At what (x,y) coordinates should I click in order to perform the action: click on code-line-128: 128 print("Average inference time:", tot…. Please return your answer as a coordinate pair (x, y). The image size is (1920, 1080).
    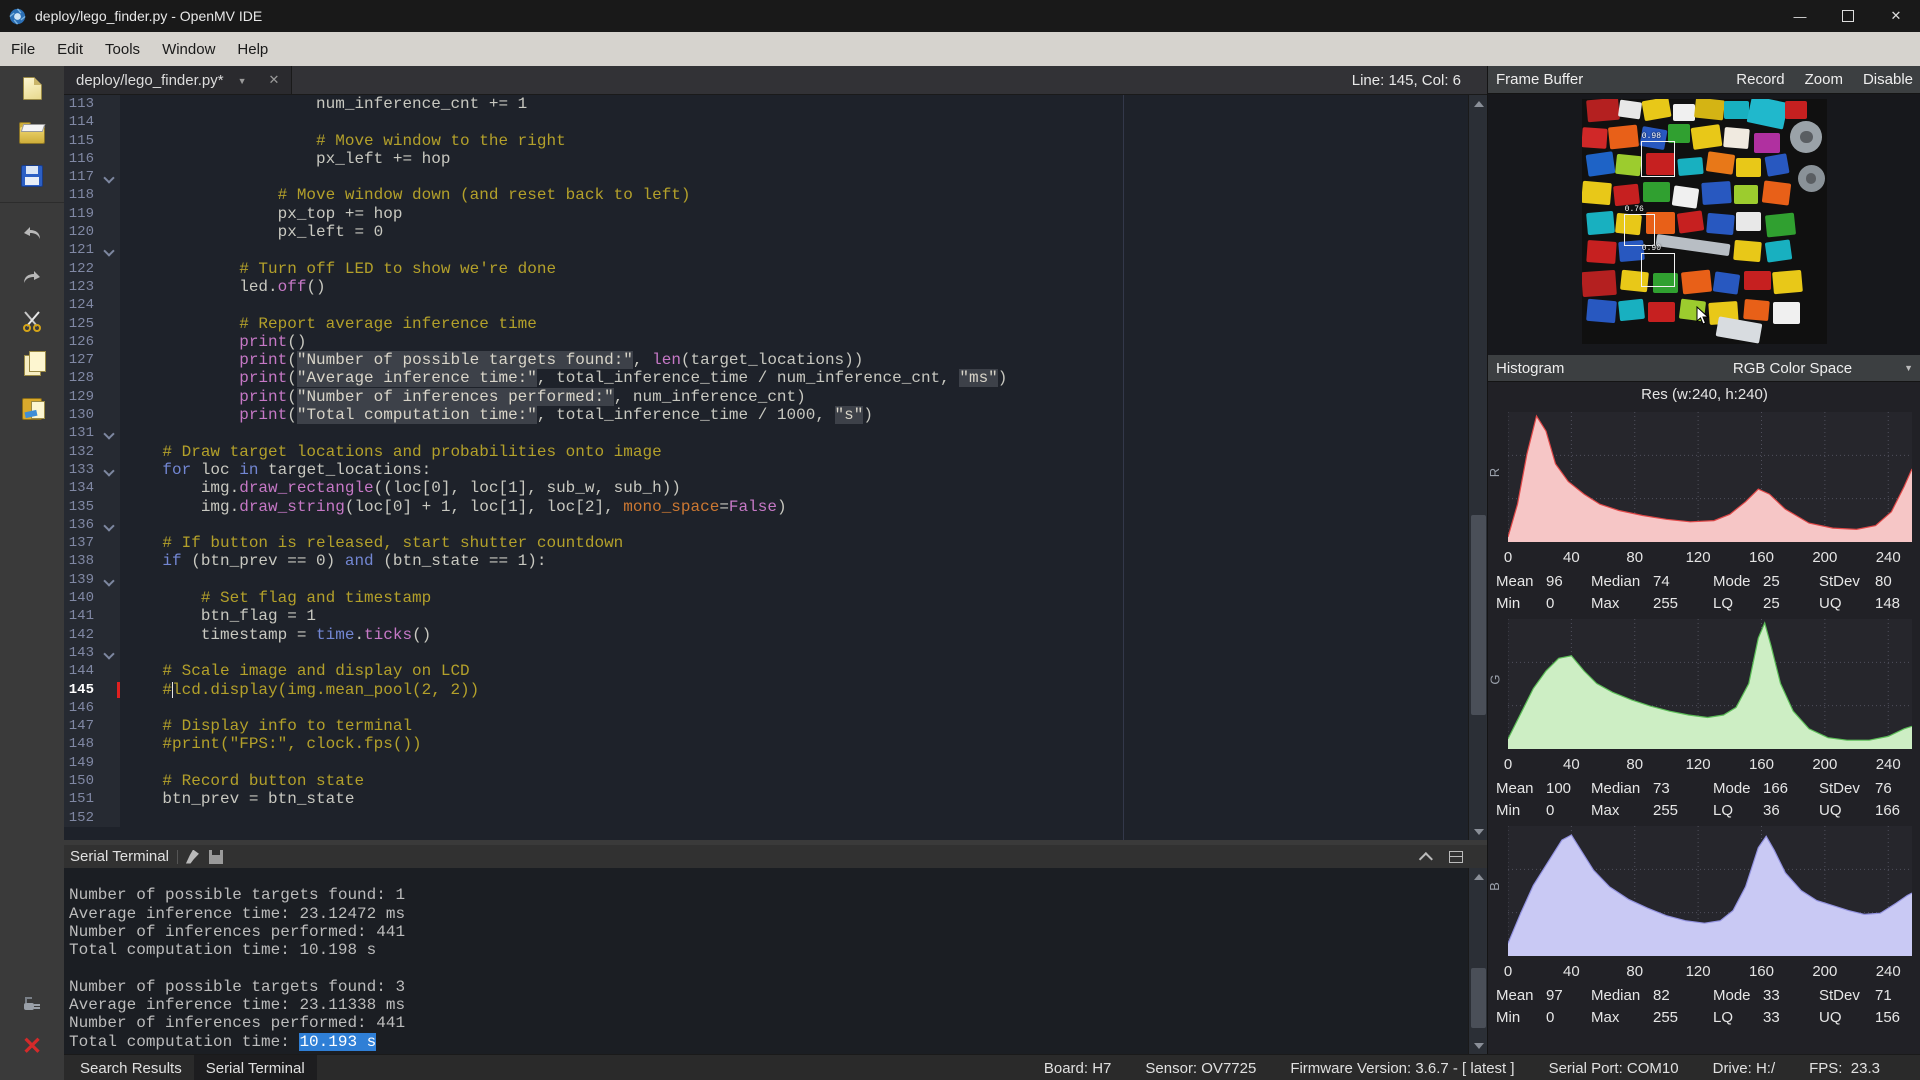
    Looking at the image, I should click on (775, 378).